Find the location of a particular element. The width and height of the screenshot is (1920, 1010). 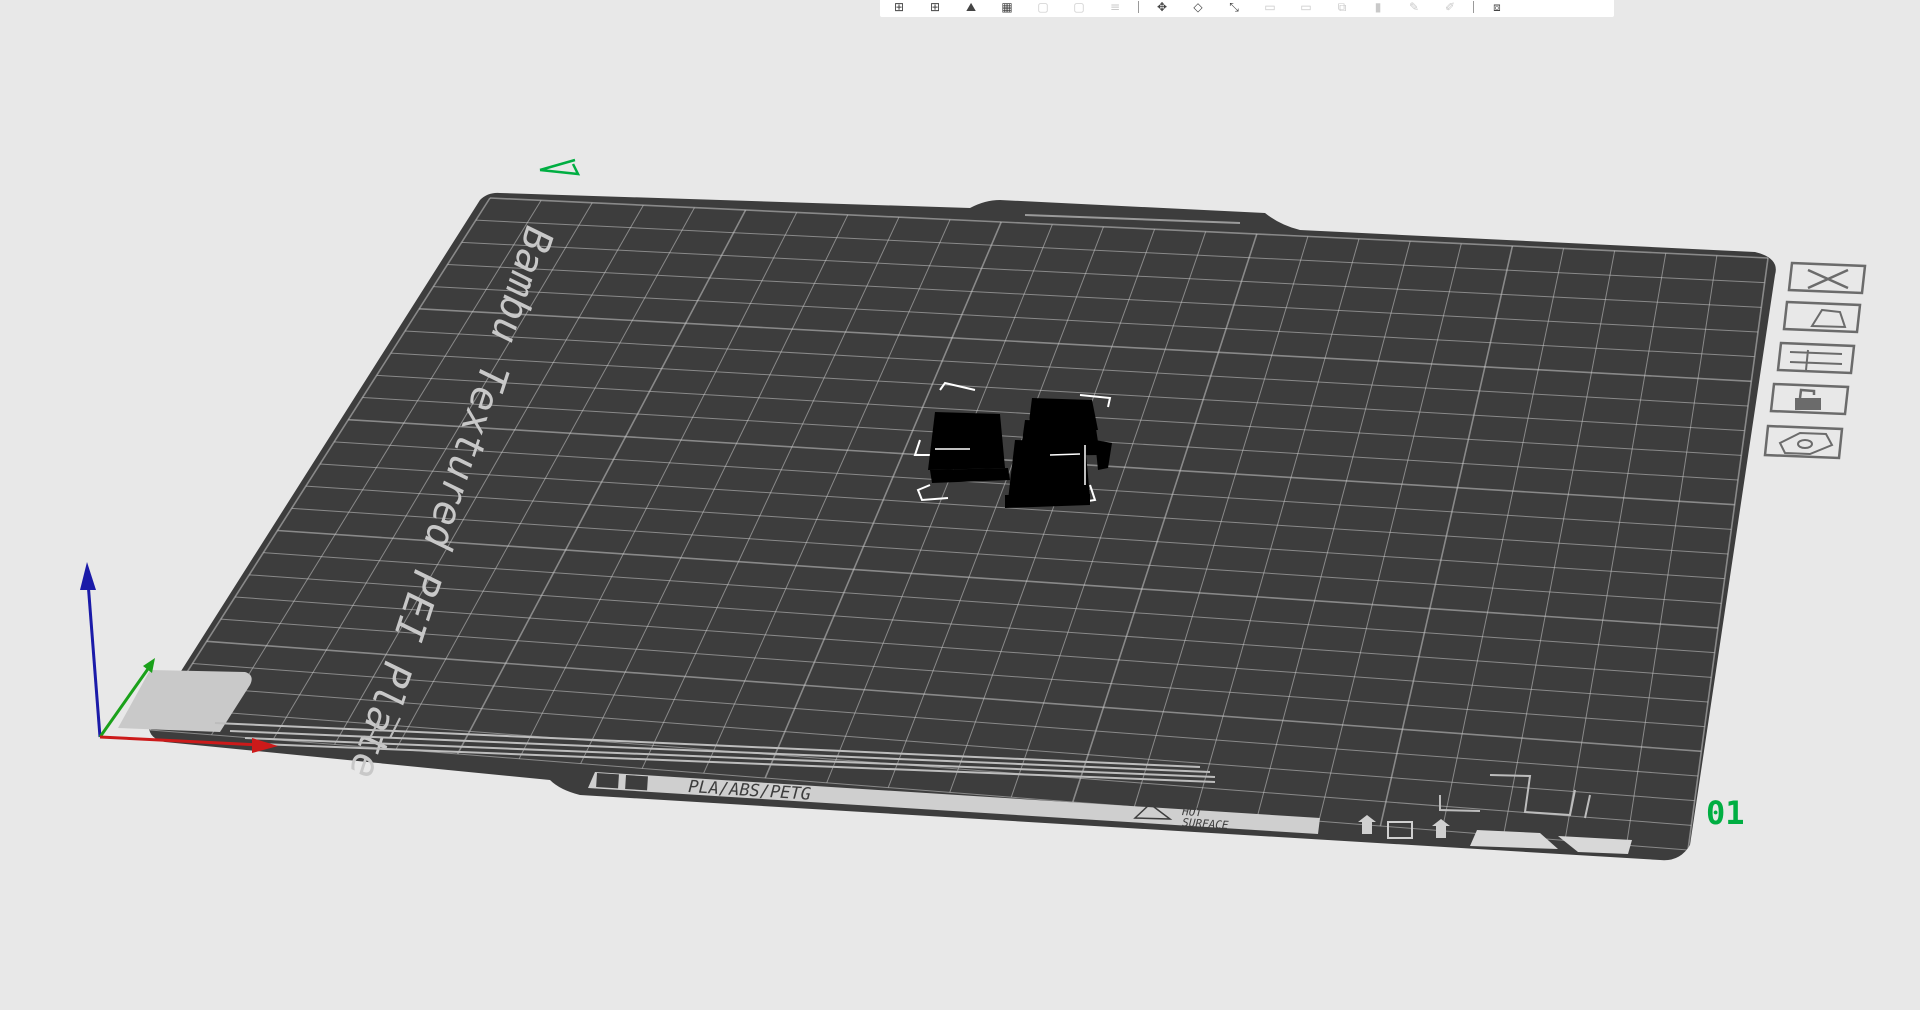

plate-visibility-button is located at coordinates (1803, 442).